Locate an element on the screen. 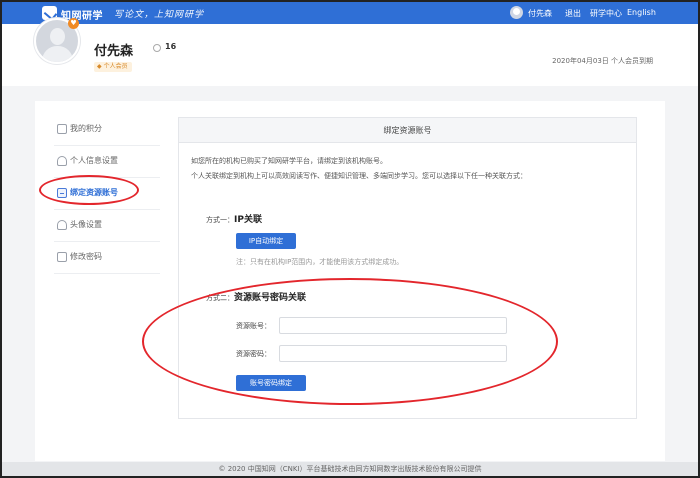 The image size is (700, 478). ip-note: 注：只有在机构IP范围内，才能使用该方式绑定成功。 is located at coordinates (320, 262).